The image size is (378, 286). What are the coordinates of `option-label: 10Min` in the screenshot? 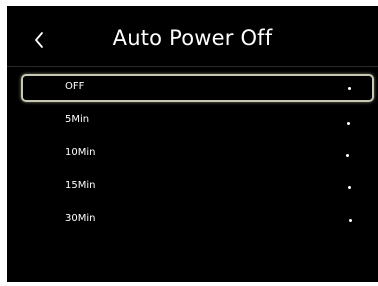 It's located at (80, 152).